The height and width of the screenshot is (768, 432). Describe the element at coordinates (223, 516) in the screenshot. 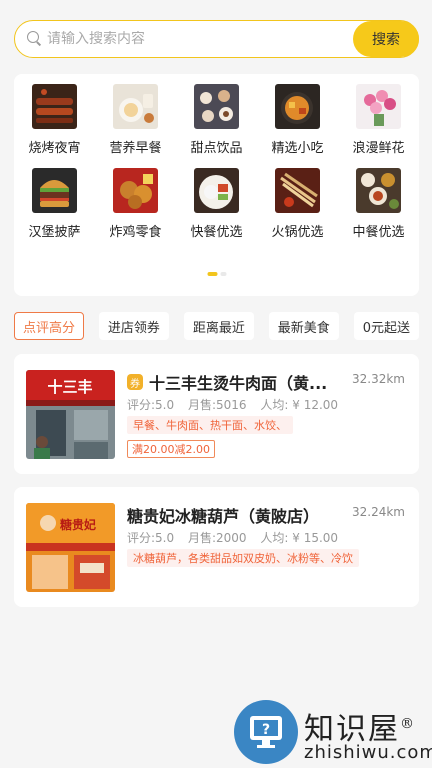

I see `shop-name: 糖贵妃冰糖葫芦（黄陂店）` at that location.